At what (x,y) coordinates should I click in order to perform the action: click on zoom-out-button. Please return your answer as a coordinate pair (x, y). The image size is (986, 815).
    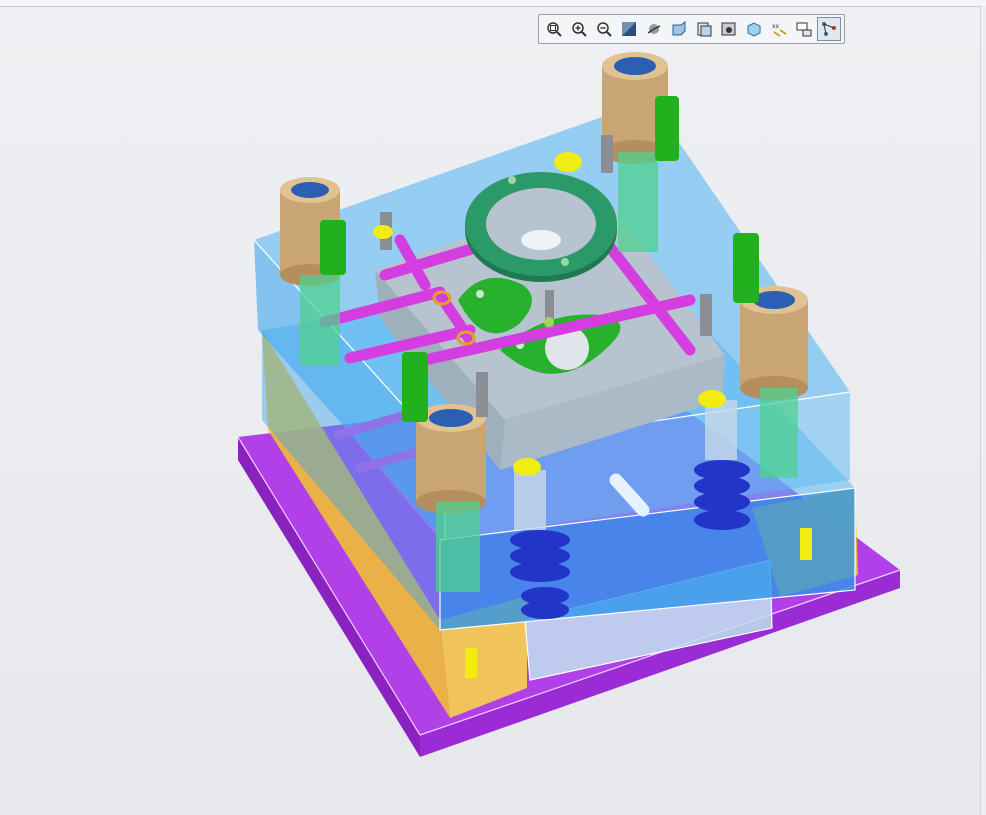
    Looking at the image, I should click on (604, 29).